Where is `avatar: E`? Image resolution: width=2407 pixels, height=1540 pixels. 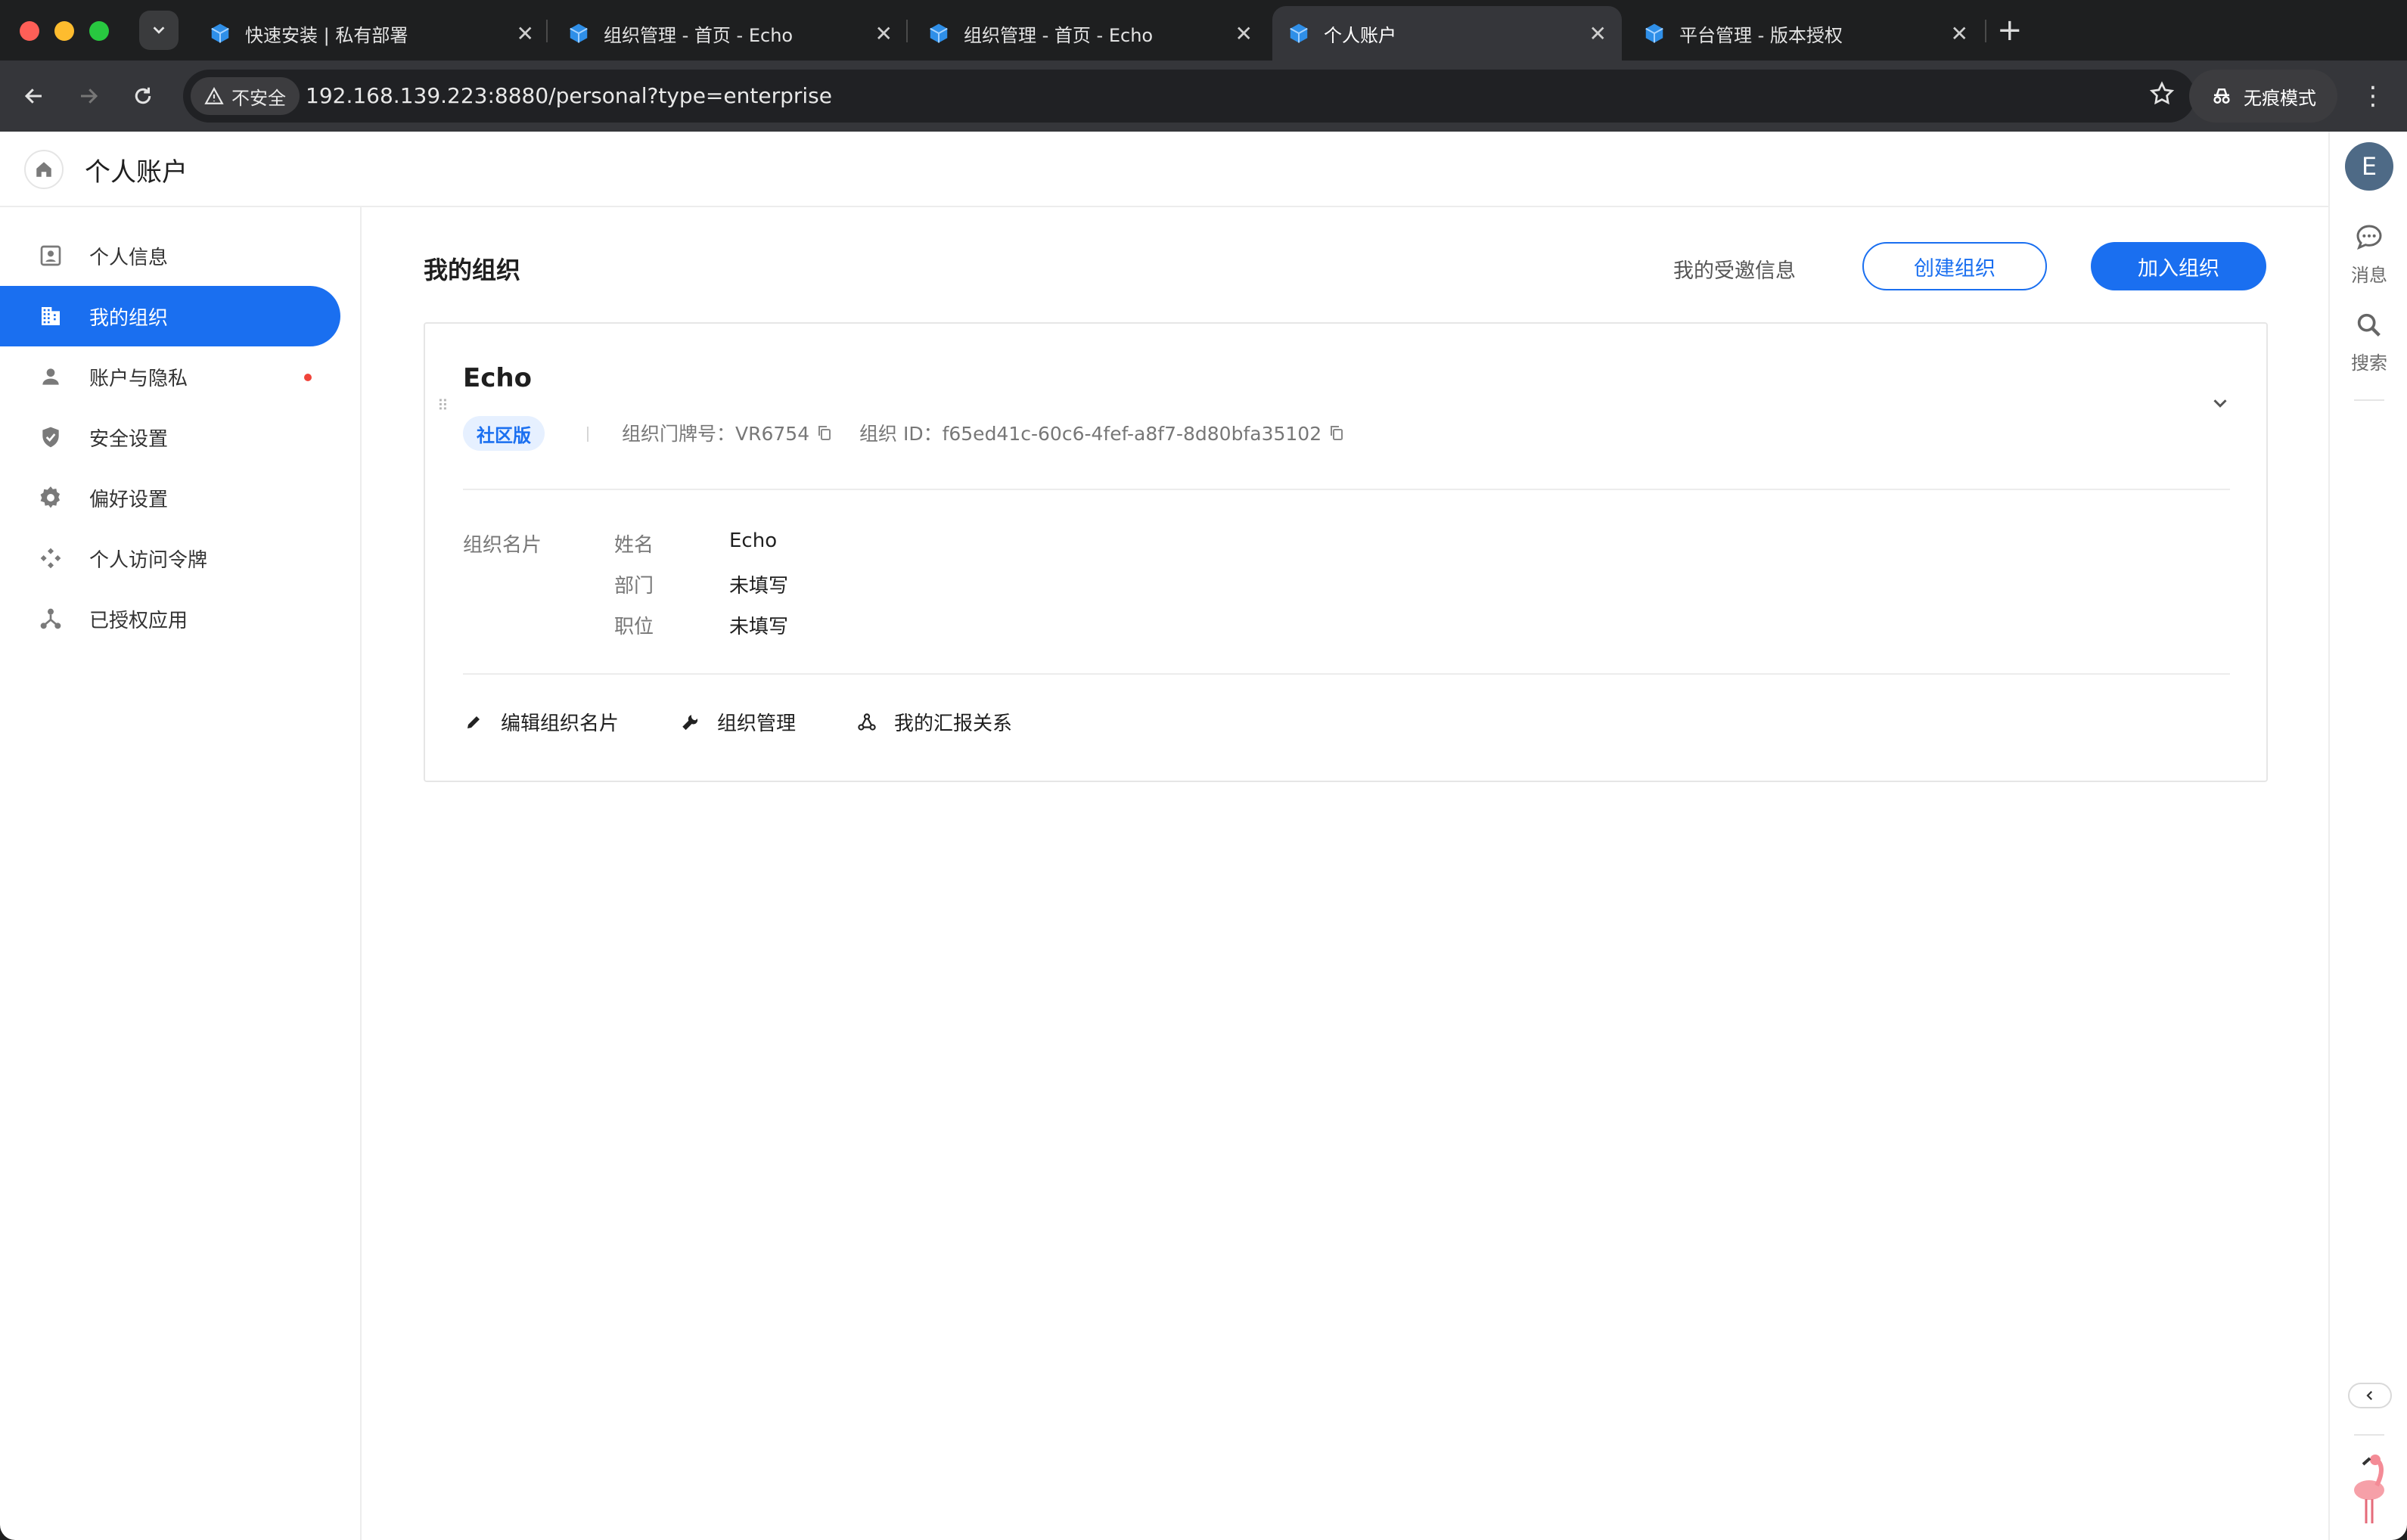
avatar: E is located at coordinates (2369, 166).